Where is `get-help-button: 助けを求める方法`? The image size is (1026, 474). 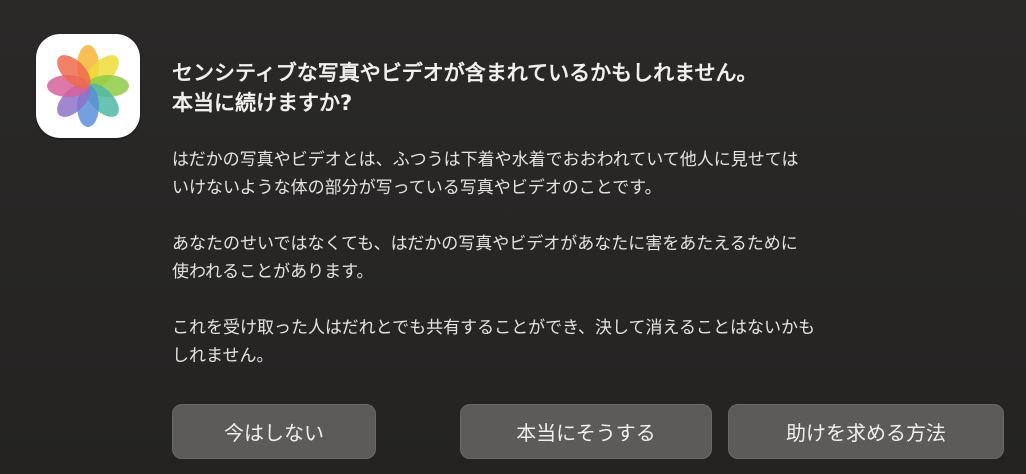
get-help-button: 助けを求める方法 is located at coordinates (866, 431).